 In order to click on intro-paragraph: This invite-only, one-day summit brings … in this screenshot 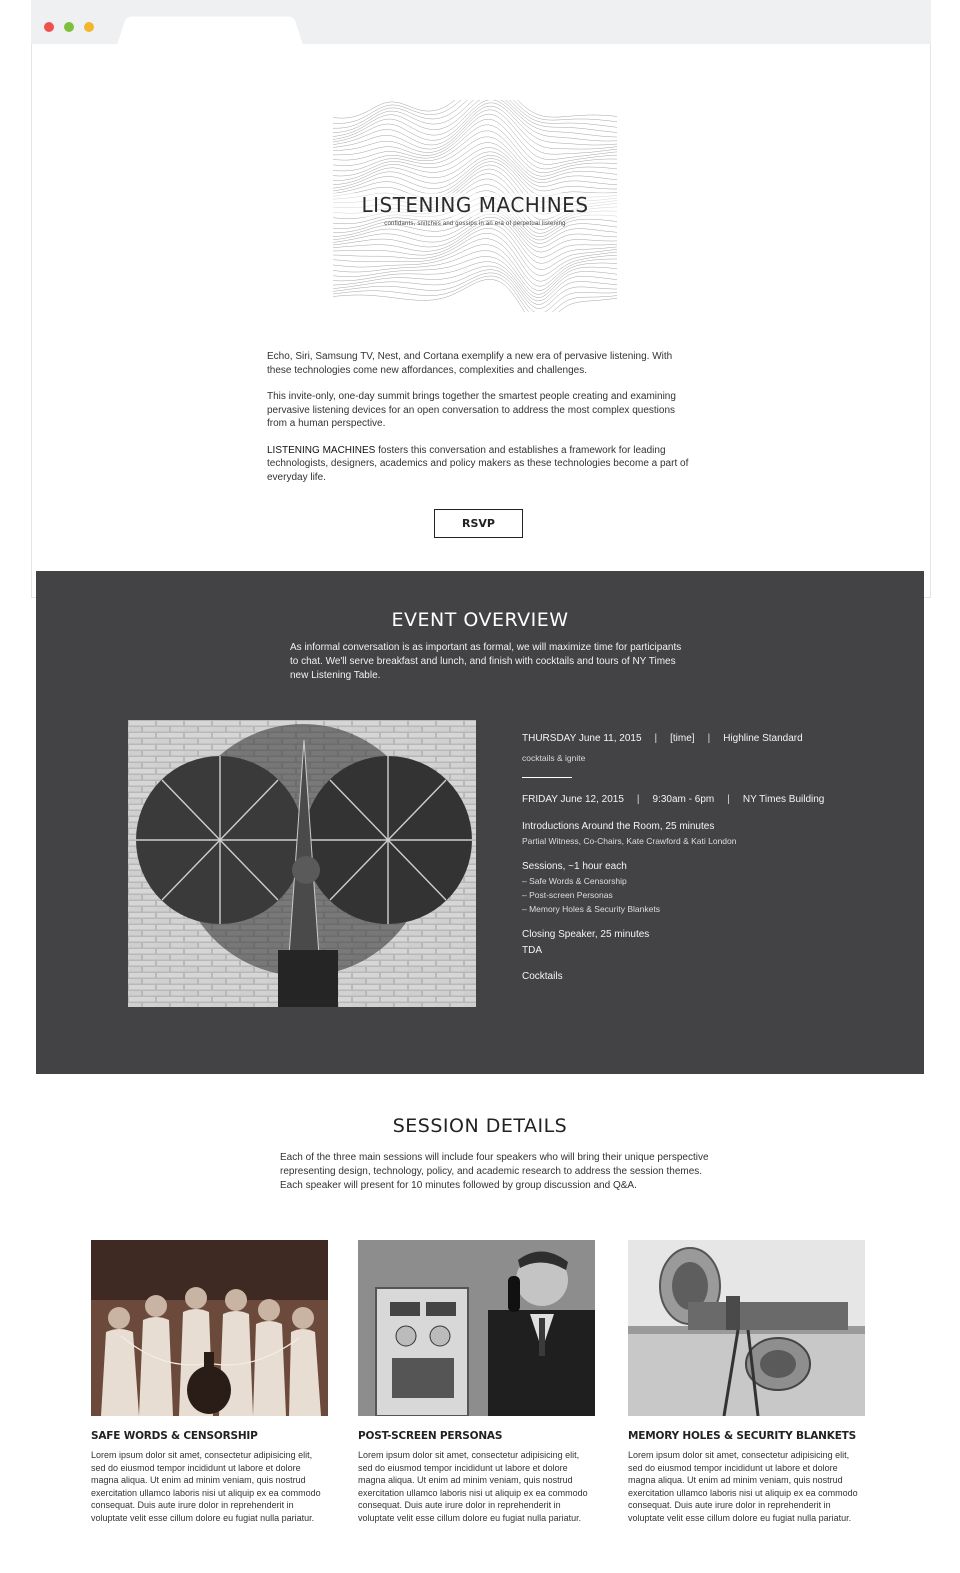, I will do `click(471, 410)`.